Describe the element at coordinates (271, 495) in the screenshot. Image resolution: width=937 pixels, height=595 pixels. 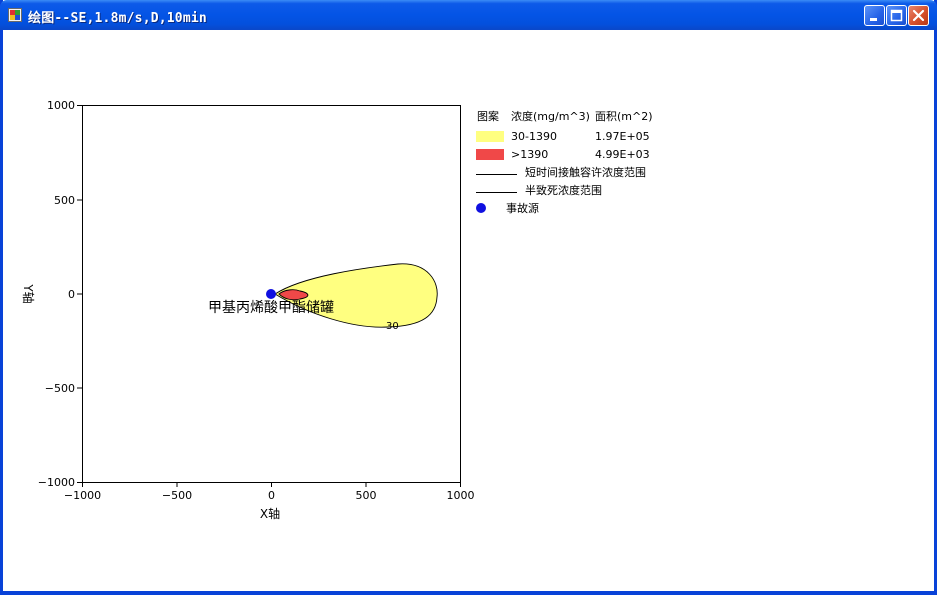
I see `x-tick-label: 0` at that location.